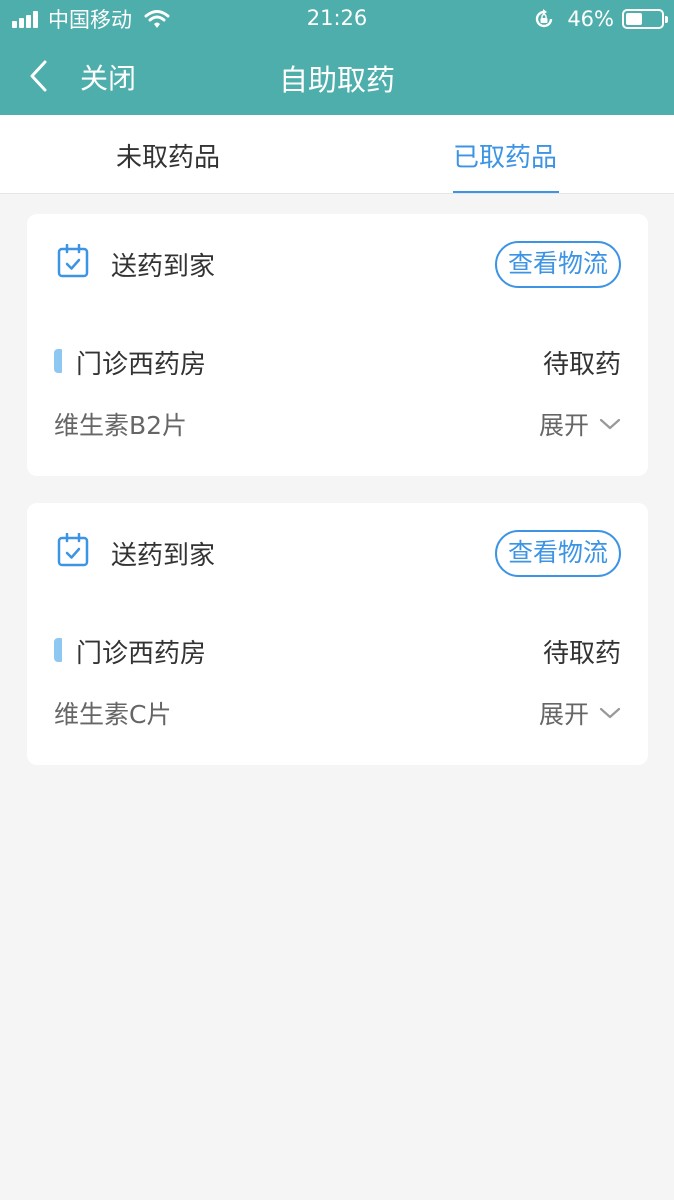 This screenshot has height=1200, width=674. Describe the element at coordinates (336, 80) in the screenshot. I see `page-title: 自助取药` at that location.